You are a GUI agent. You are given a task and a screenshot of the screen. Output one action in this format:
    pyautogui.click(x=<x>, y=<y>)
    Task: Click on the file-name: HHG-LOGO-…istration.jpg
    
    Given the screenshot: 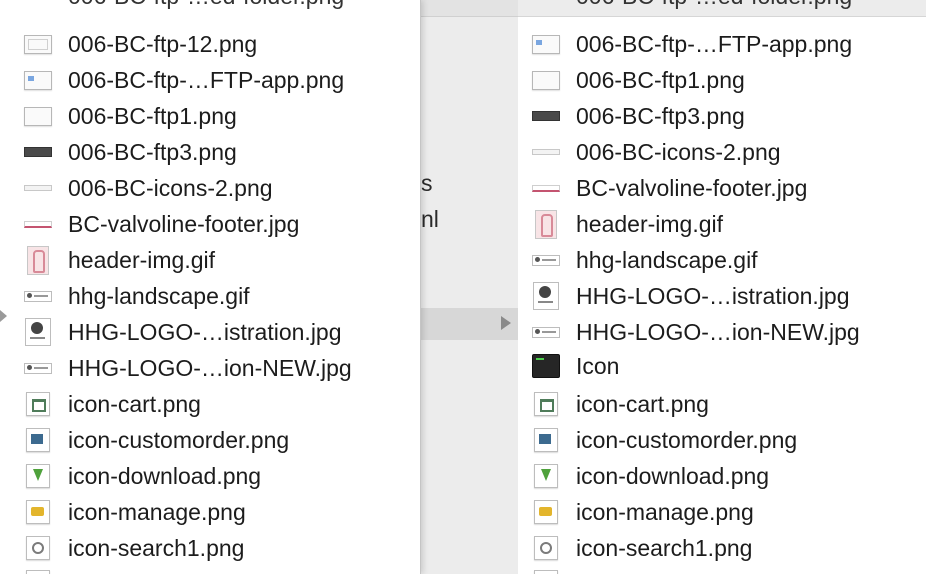 What is the action you would take?
    pyautogui.click(x=713, y=295)
    